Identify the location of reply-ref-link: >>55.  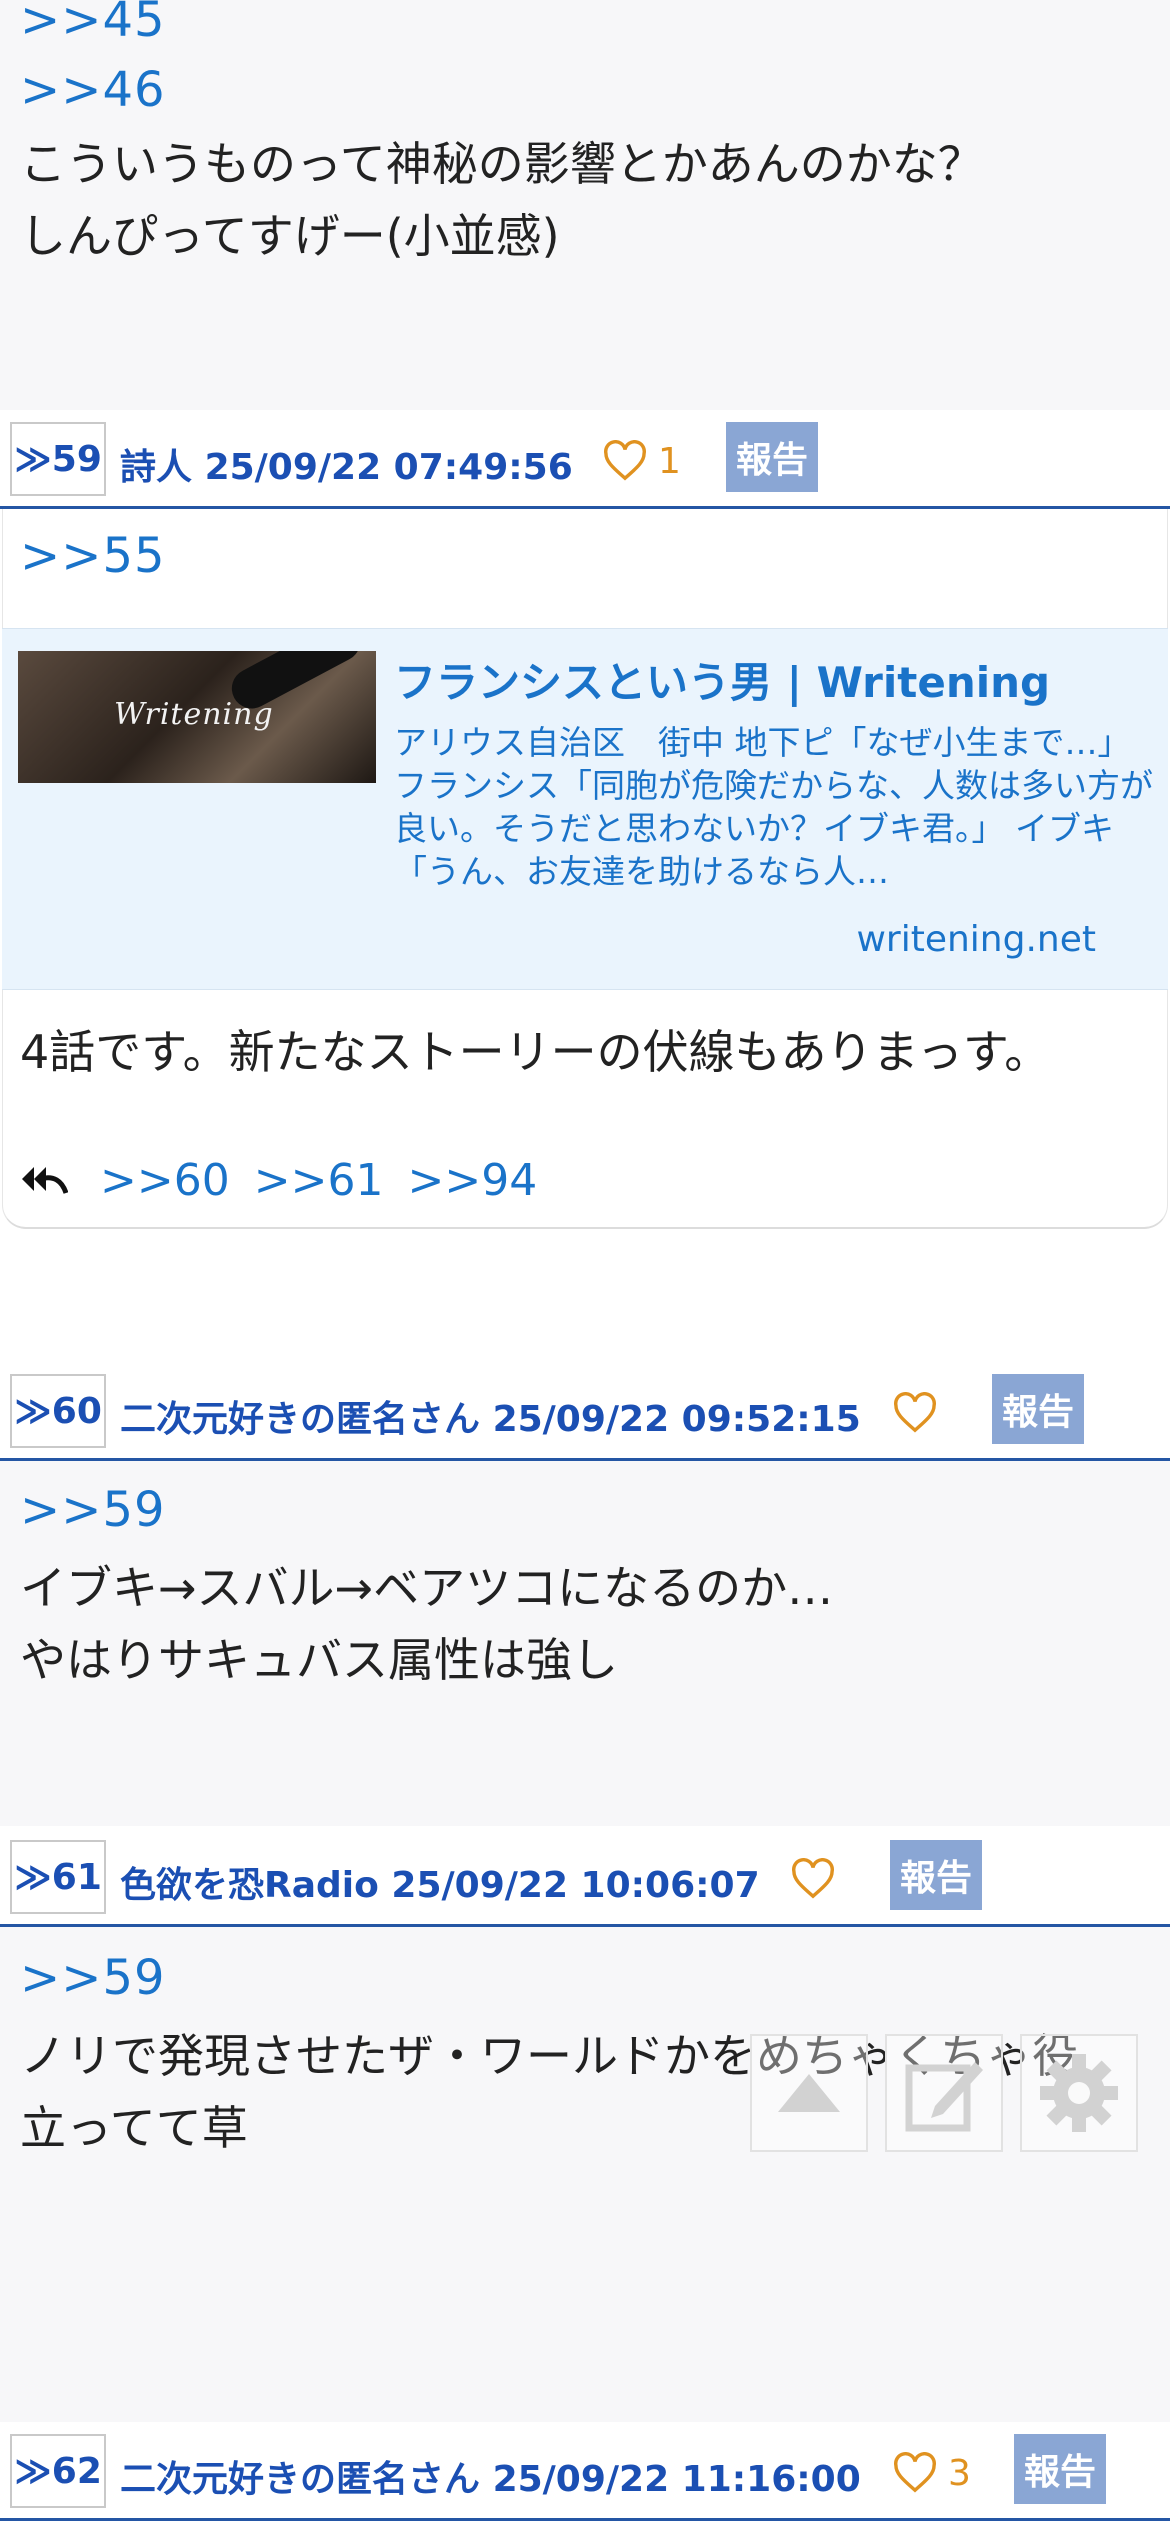
(93, 556).